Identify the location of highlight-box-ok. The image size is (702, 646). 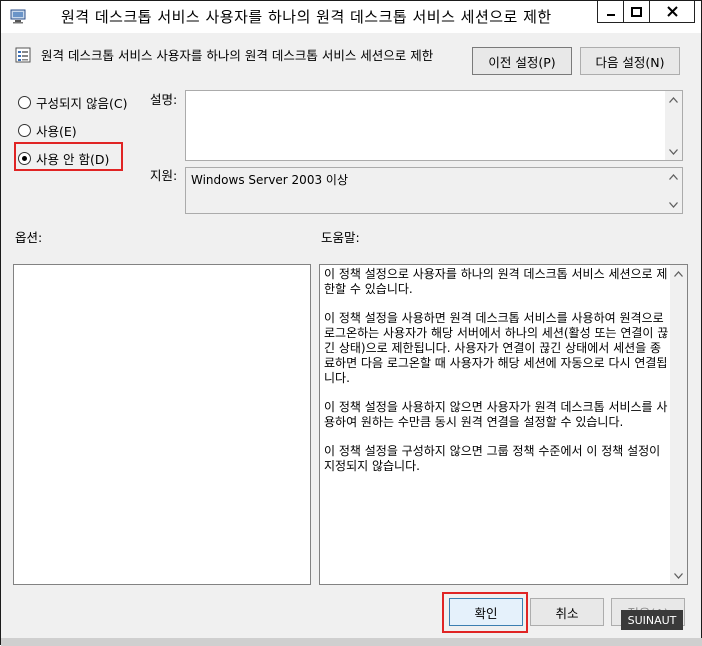
(485, 612).